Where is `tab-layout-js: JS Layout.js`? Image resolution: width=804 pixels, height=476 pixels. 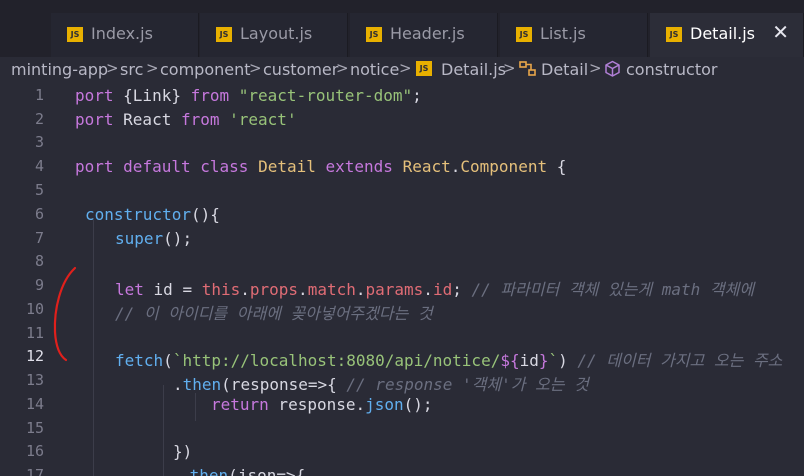 tab-layout-js: JS Layout.js is located at coordinates (274, 35).